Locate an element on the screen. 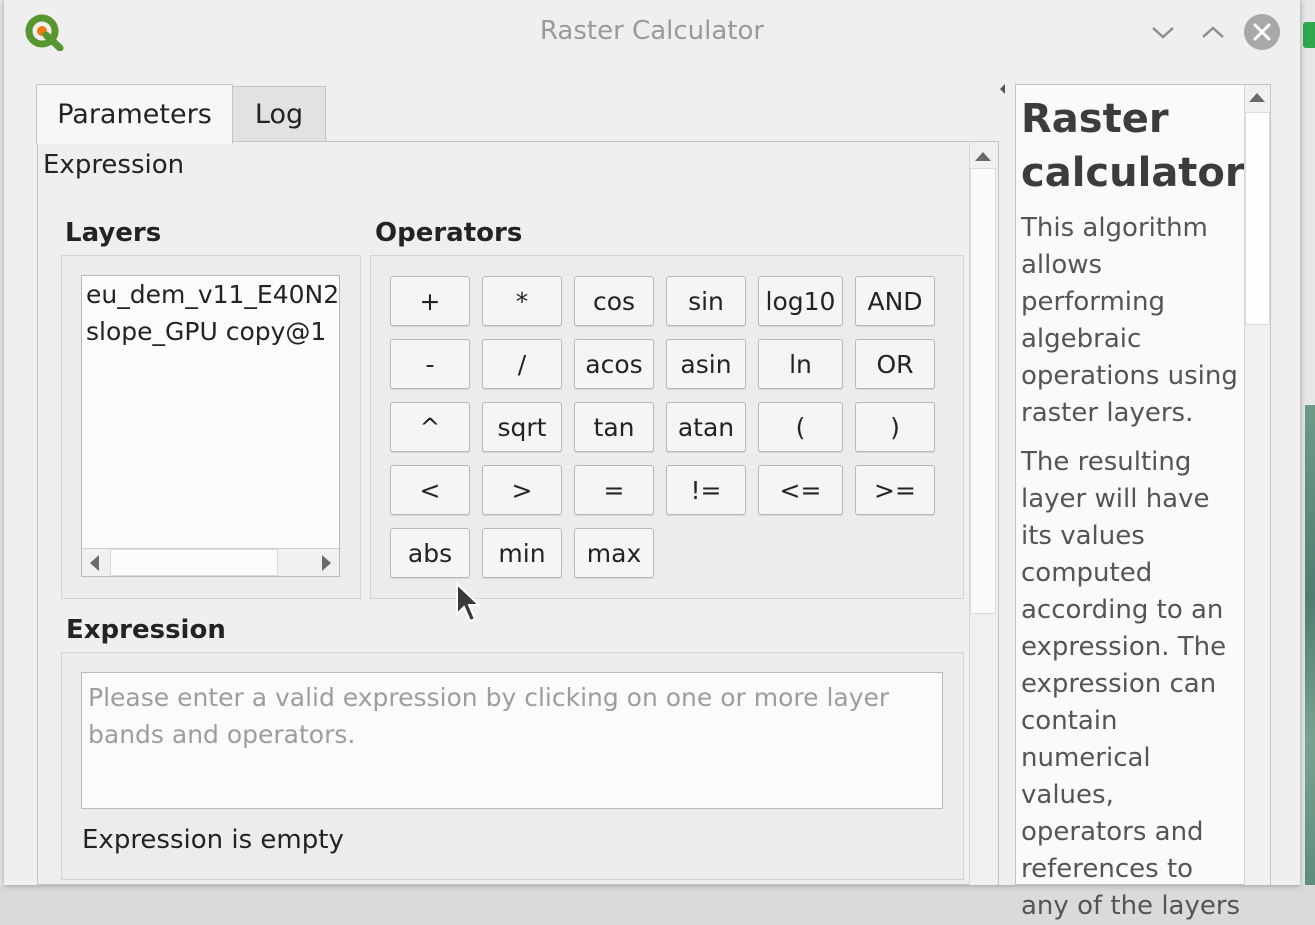 Image resolution: width=1315 pixels, height=925 pixels. parameters-scroll-thumb is located at coordinates (983, 391).